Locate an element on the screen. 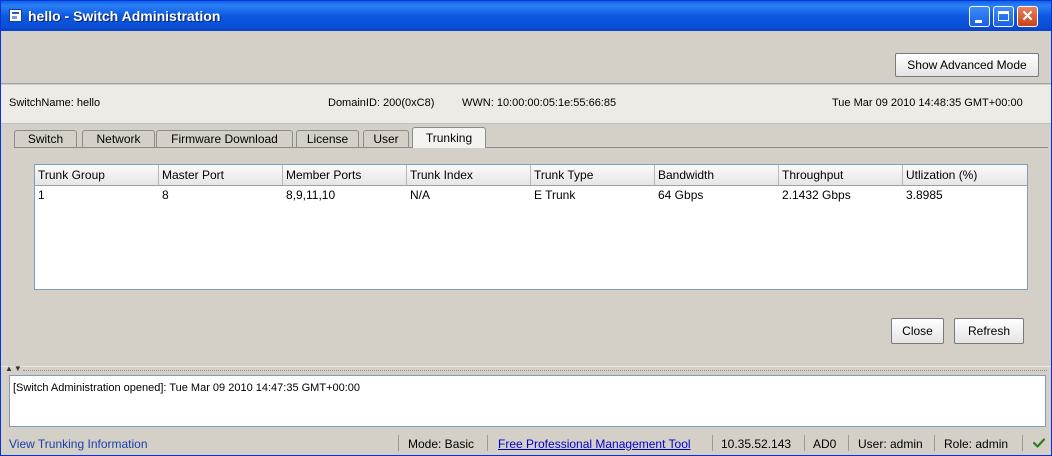 The image size is (1052, 456). minimize-button is located at coordinates (979, 16).